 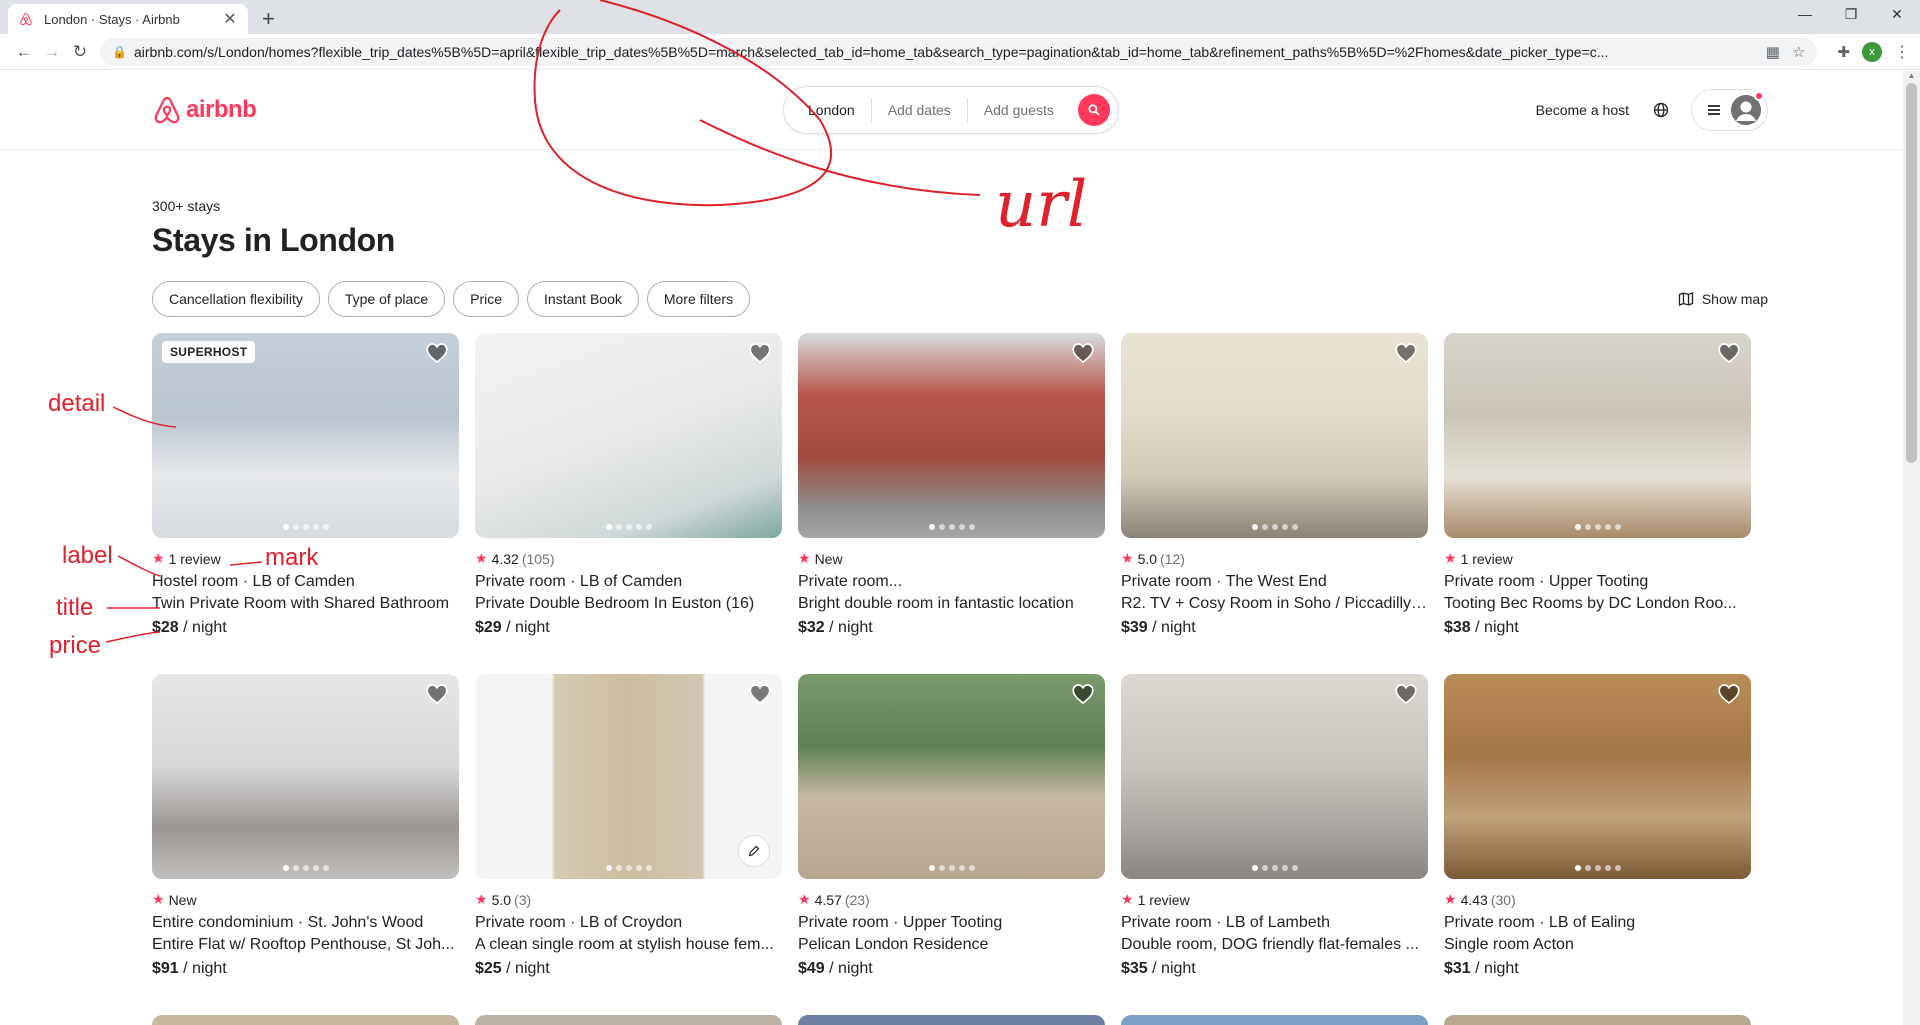 I want to click on listing-title: Pelican London Residence, so click(x=893, y=944).